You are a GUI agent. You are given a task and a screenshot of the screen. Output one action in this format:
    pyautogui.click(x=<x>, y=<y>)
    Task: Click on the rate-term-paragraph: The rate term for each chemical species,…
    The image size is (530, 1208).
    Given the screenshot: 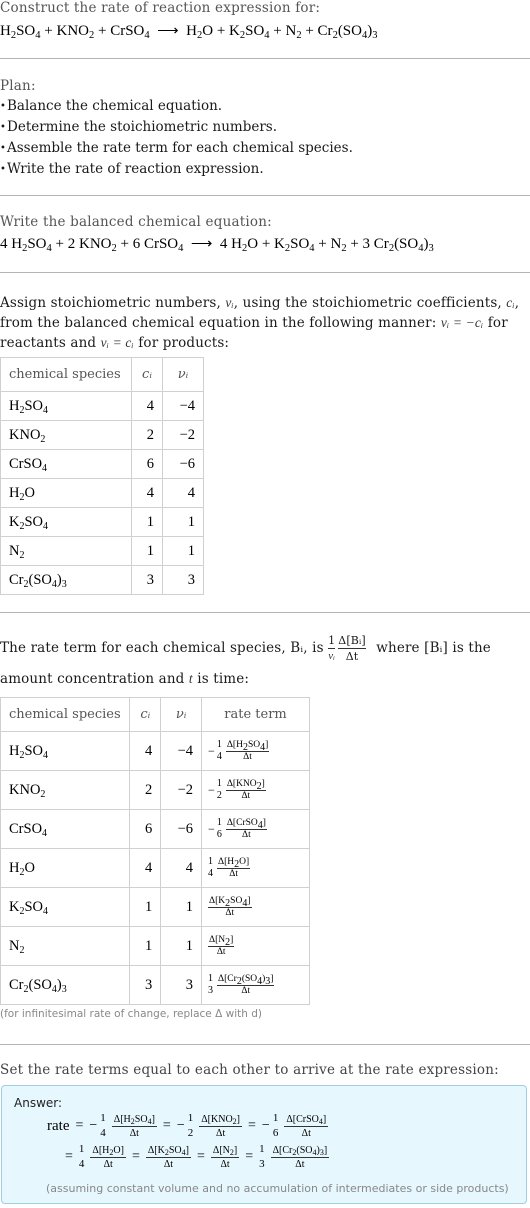 What is the action you would take?
    pyautogui.click(x=264, y=663)
    